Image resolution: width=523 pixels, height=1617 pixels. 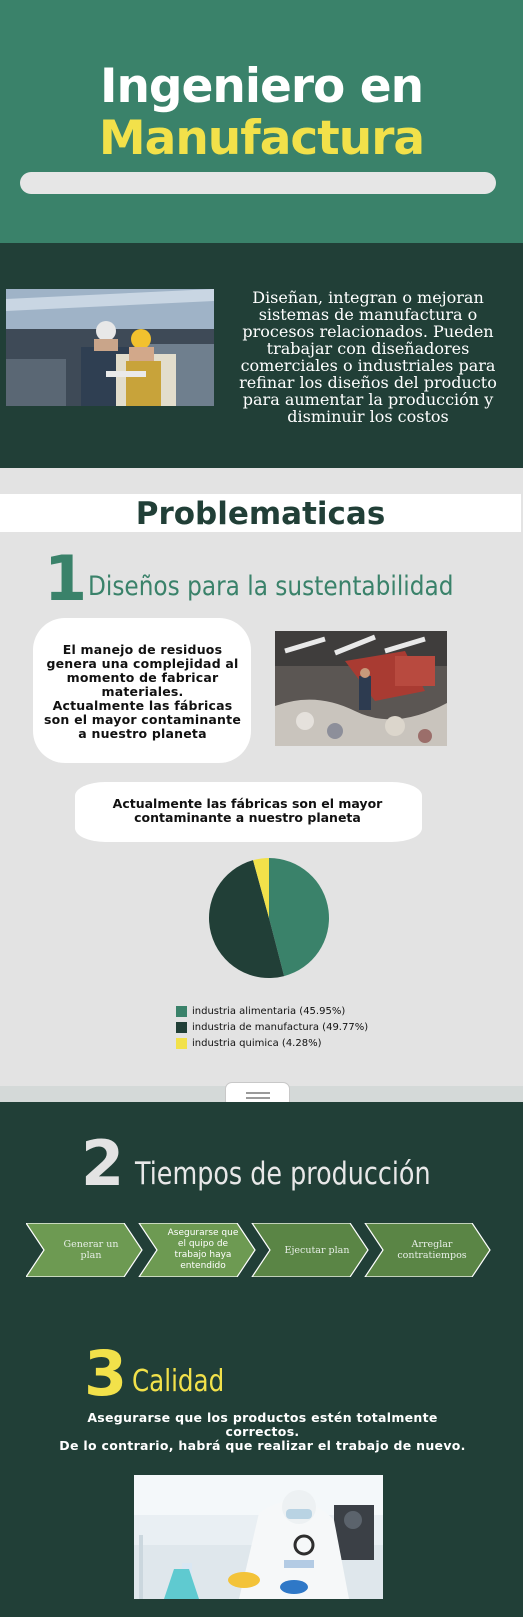 I want to click on section-3-number: 3, so click(x=106, y=1373).